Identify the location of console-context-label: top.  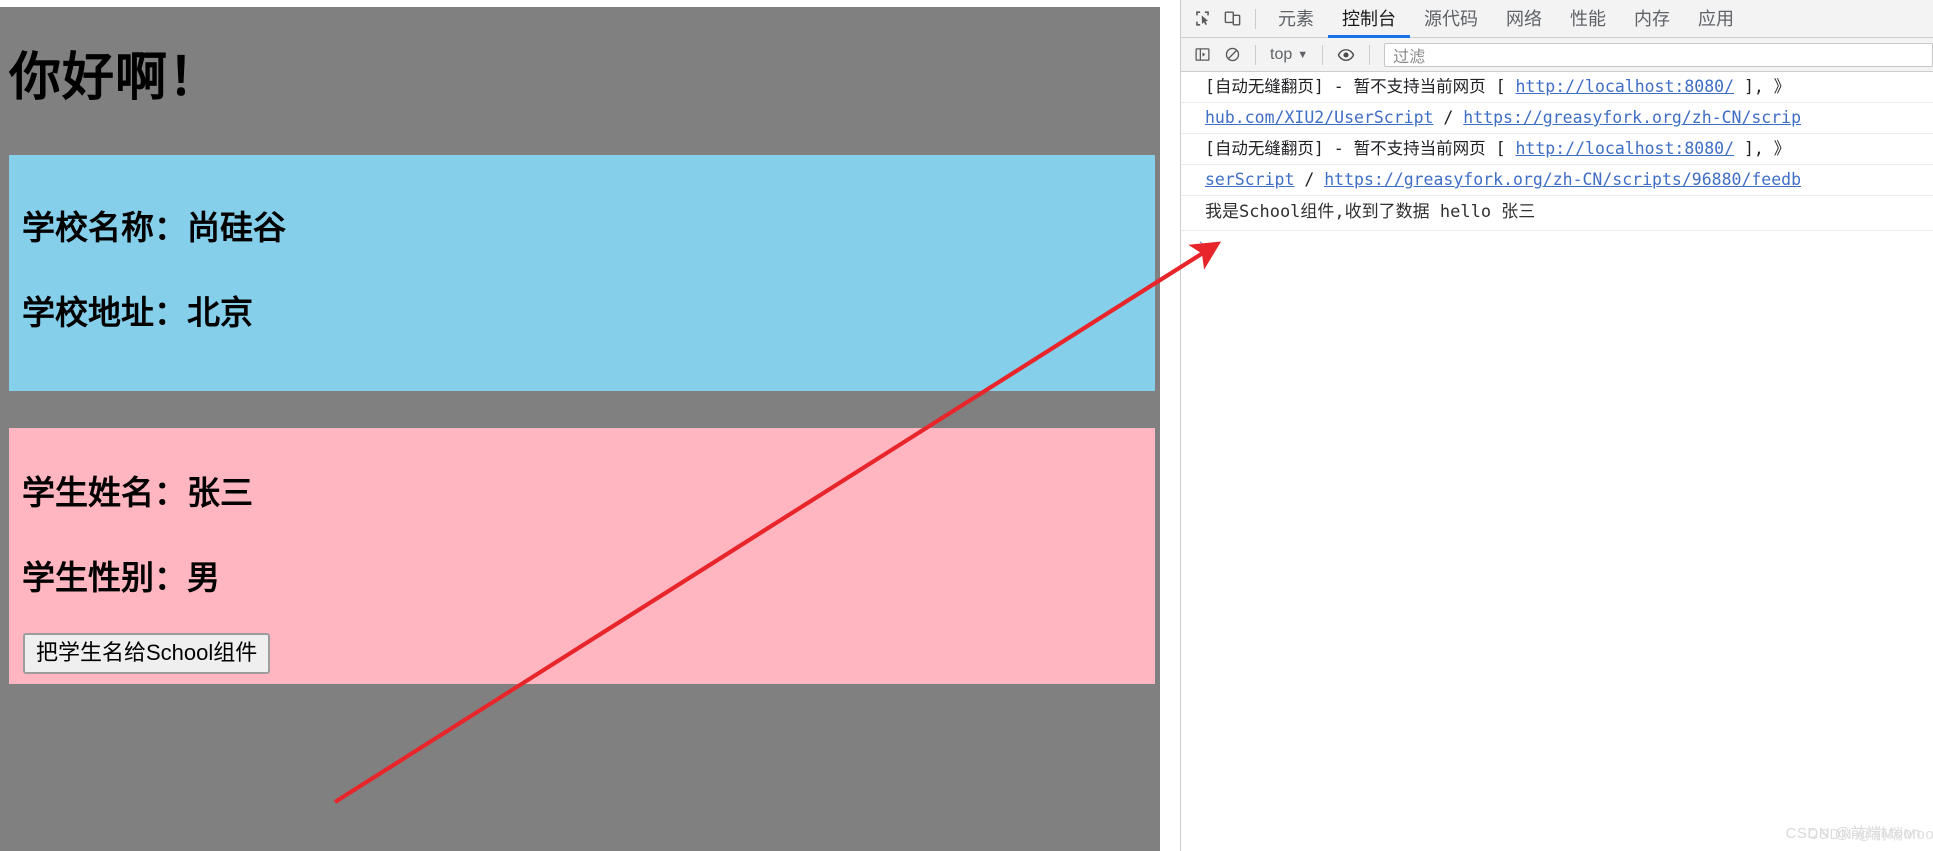
(1281, 54).